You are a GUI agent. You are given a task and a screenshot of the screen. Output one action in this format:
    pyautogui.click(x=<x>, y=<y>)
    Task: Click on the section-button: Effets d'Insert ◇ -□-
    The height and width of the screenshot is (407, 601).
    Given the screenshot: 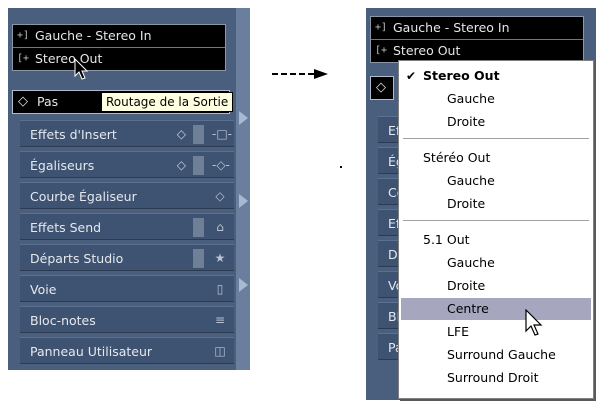 What is the action you would take?
    pyautogui.click(x=127, y=133)
    